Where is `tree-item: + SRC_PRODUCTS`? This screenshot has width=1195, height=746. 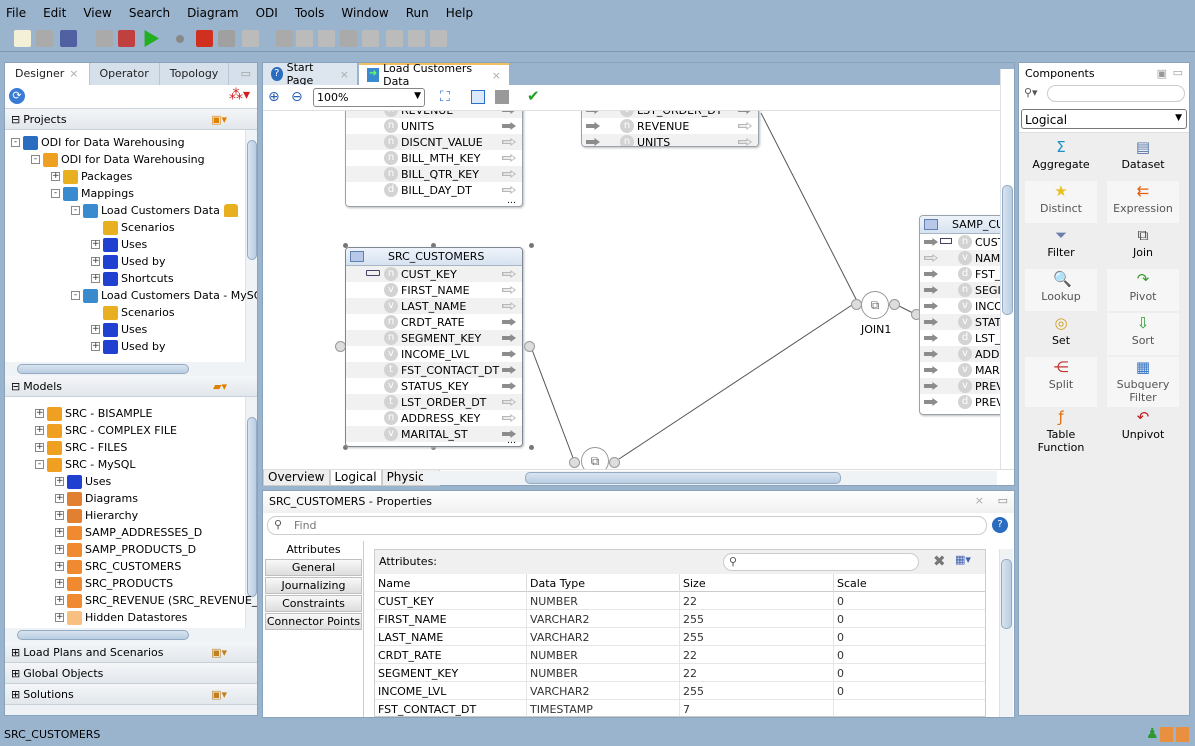
tree-item: + SRC_PRODUCTS is located at coordinates (114, 583).